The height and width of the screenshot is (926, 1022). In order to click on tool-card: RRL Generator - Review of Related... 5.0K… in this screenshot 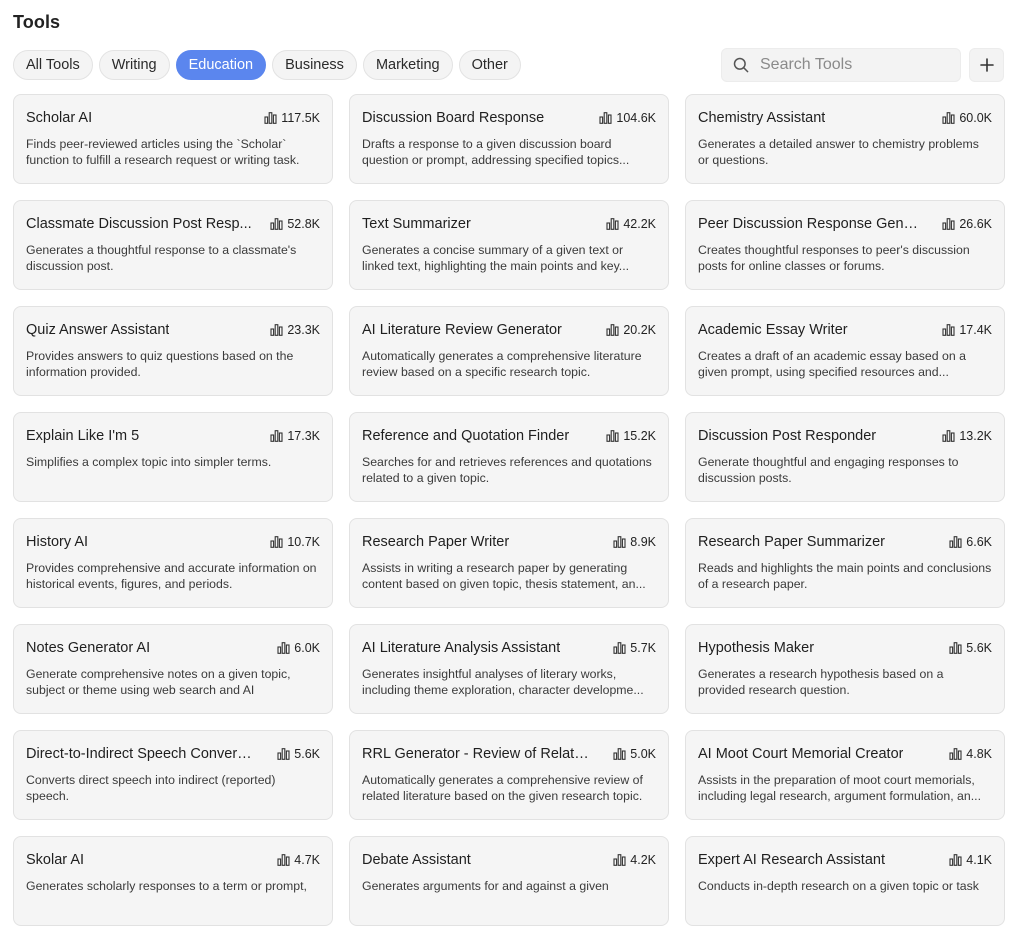, I will do `click(509, 775)`.